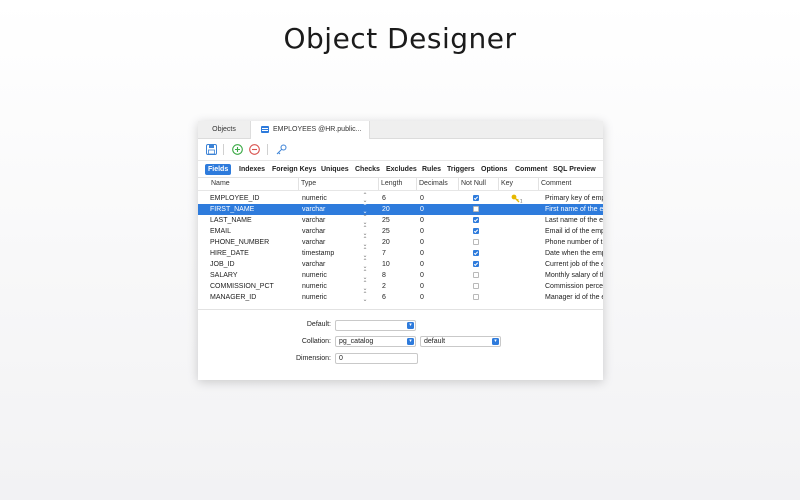  What do you see at coordinates (332, 253) in the screenshot?
I see `field-type-cell: timestamp` at bounding box center [332, 253].